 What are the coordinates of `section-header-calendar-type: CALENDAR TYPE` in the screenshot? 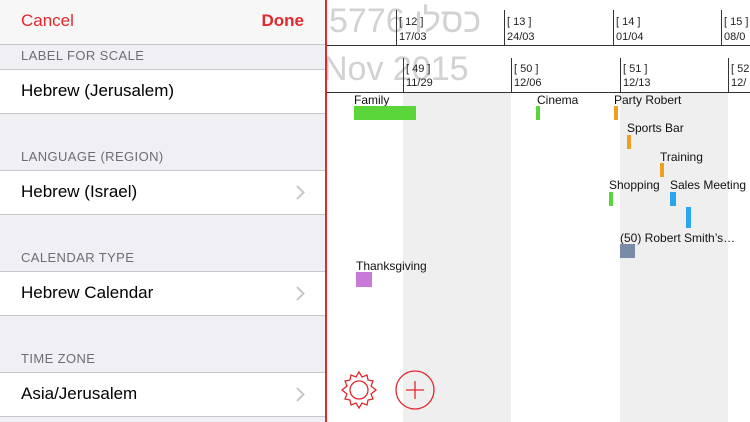 It's located at (78, 257).